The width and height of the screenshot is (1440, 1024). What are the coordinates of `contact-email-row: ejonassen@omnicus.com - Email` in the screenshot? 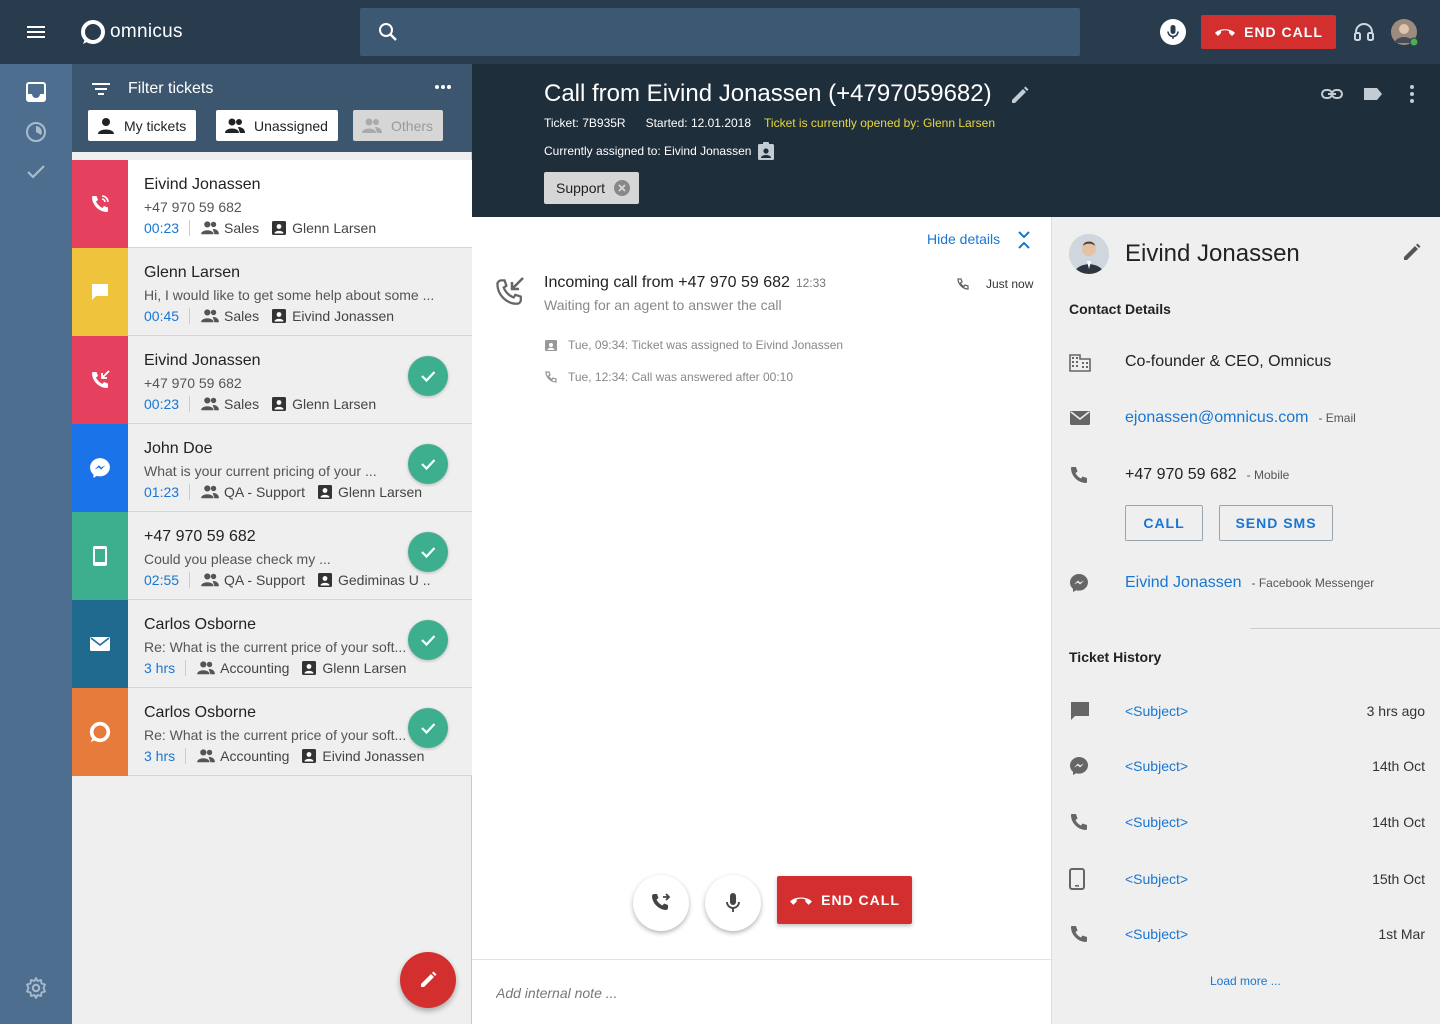 It's located at (1249, 418).